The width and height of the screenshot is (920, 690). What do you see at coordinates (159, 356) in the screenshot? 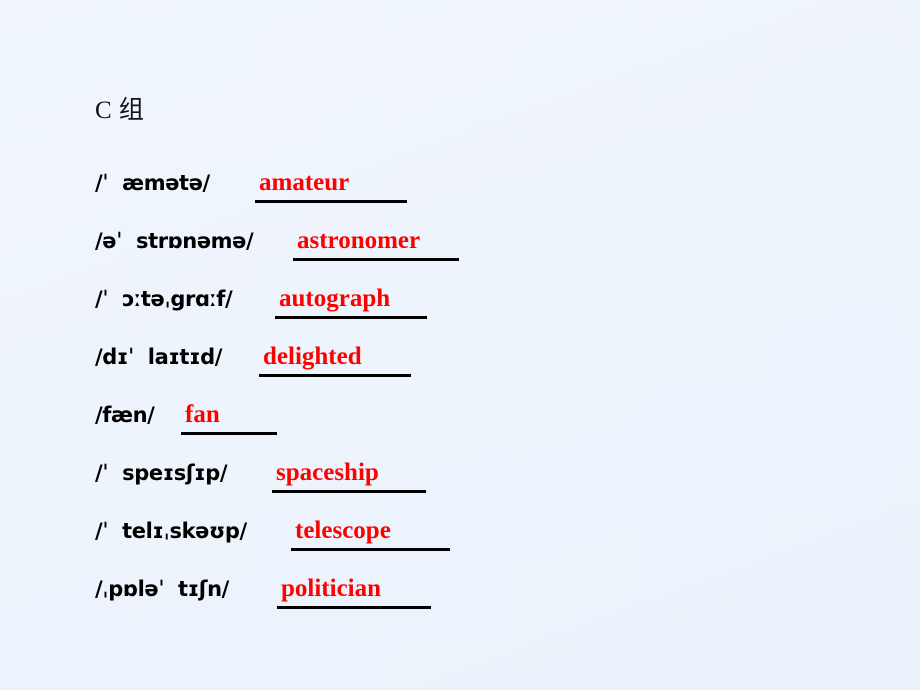
I see `phonetic-transcription: /dɪˈ laɪtɪd/` at bounding box center [159, 356].